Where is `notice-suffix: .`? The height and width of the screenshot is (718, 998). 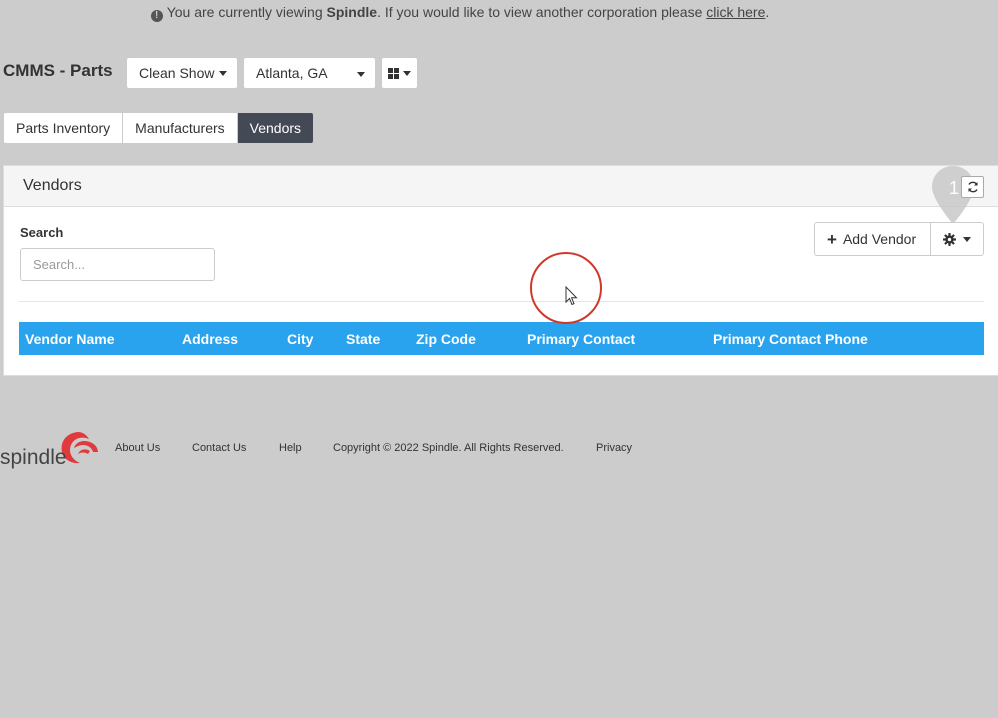
notice-suffix: . is located at coordinates (767, 12).